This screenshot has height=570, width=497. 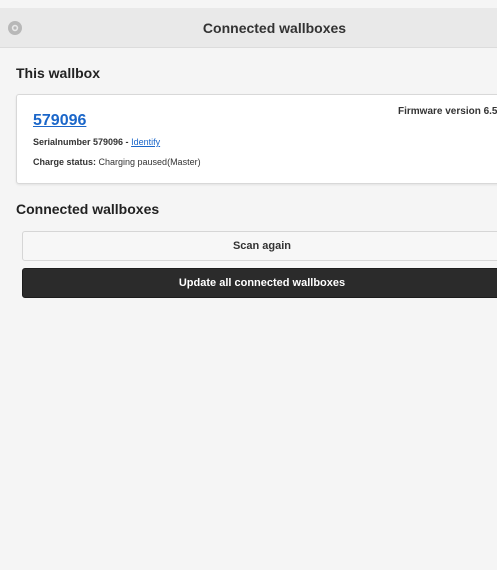 I want to click on serial-number-text: Serialnumber 579096 -, so click(x=82, y=142).